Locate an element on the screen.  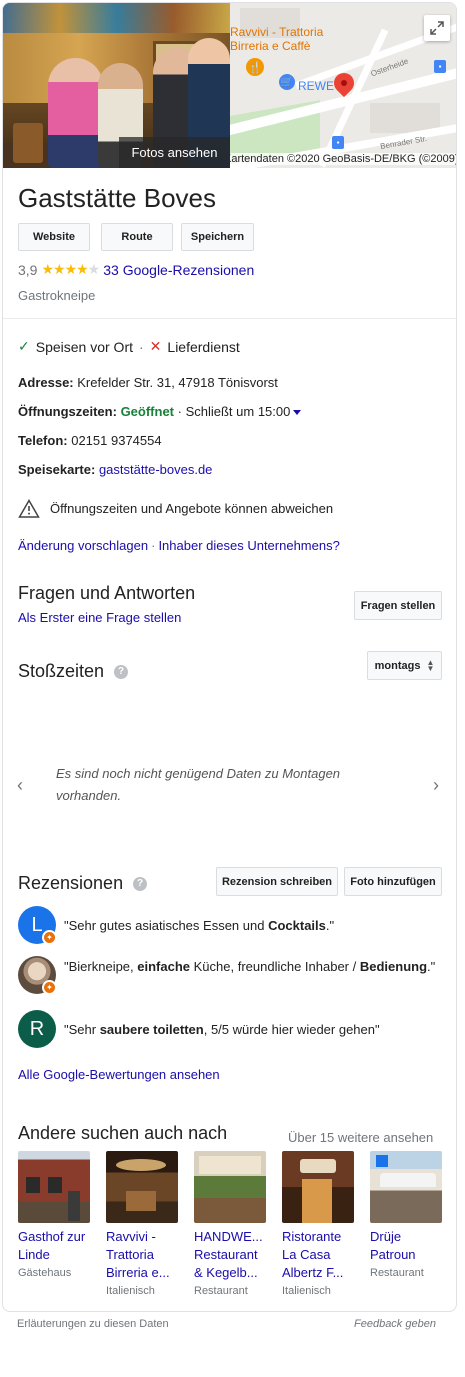
open-status: Geöffnet is located at coordinates (147, 411).